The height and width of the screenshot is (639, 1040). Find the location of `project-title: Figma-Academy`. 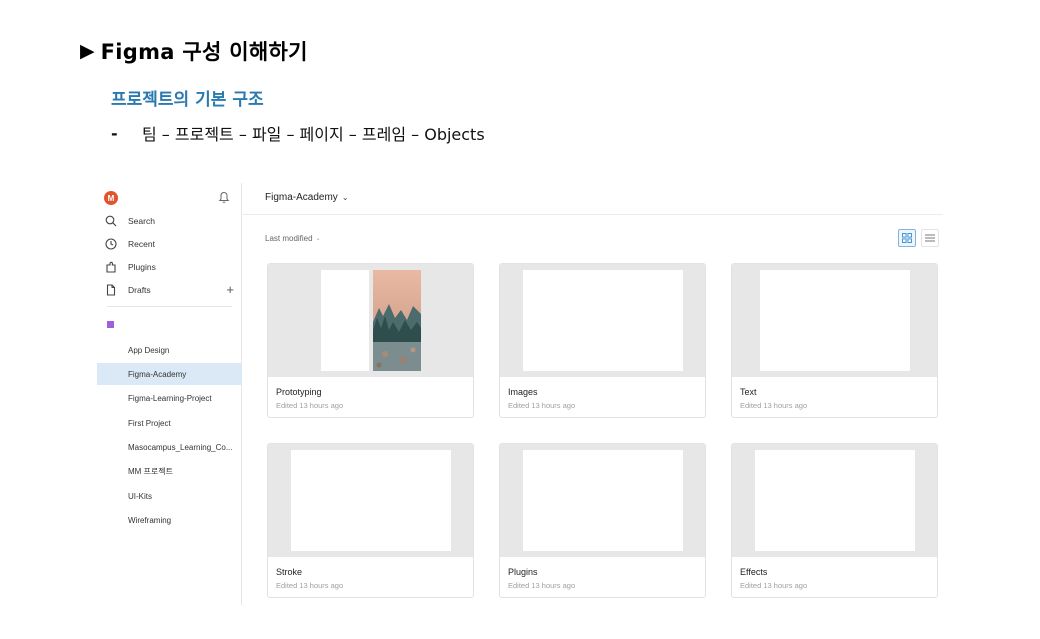

project-title: Figma-Academy is located at coordinates (301, 197).